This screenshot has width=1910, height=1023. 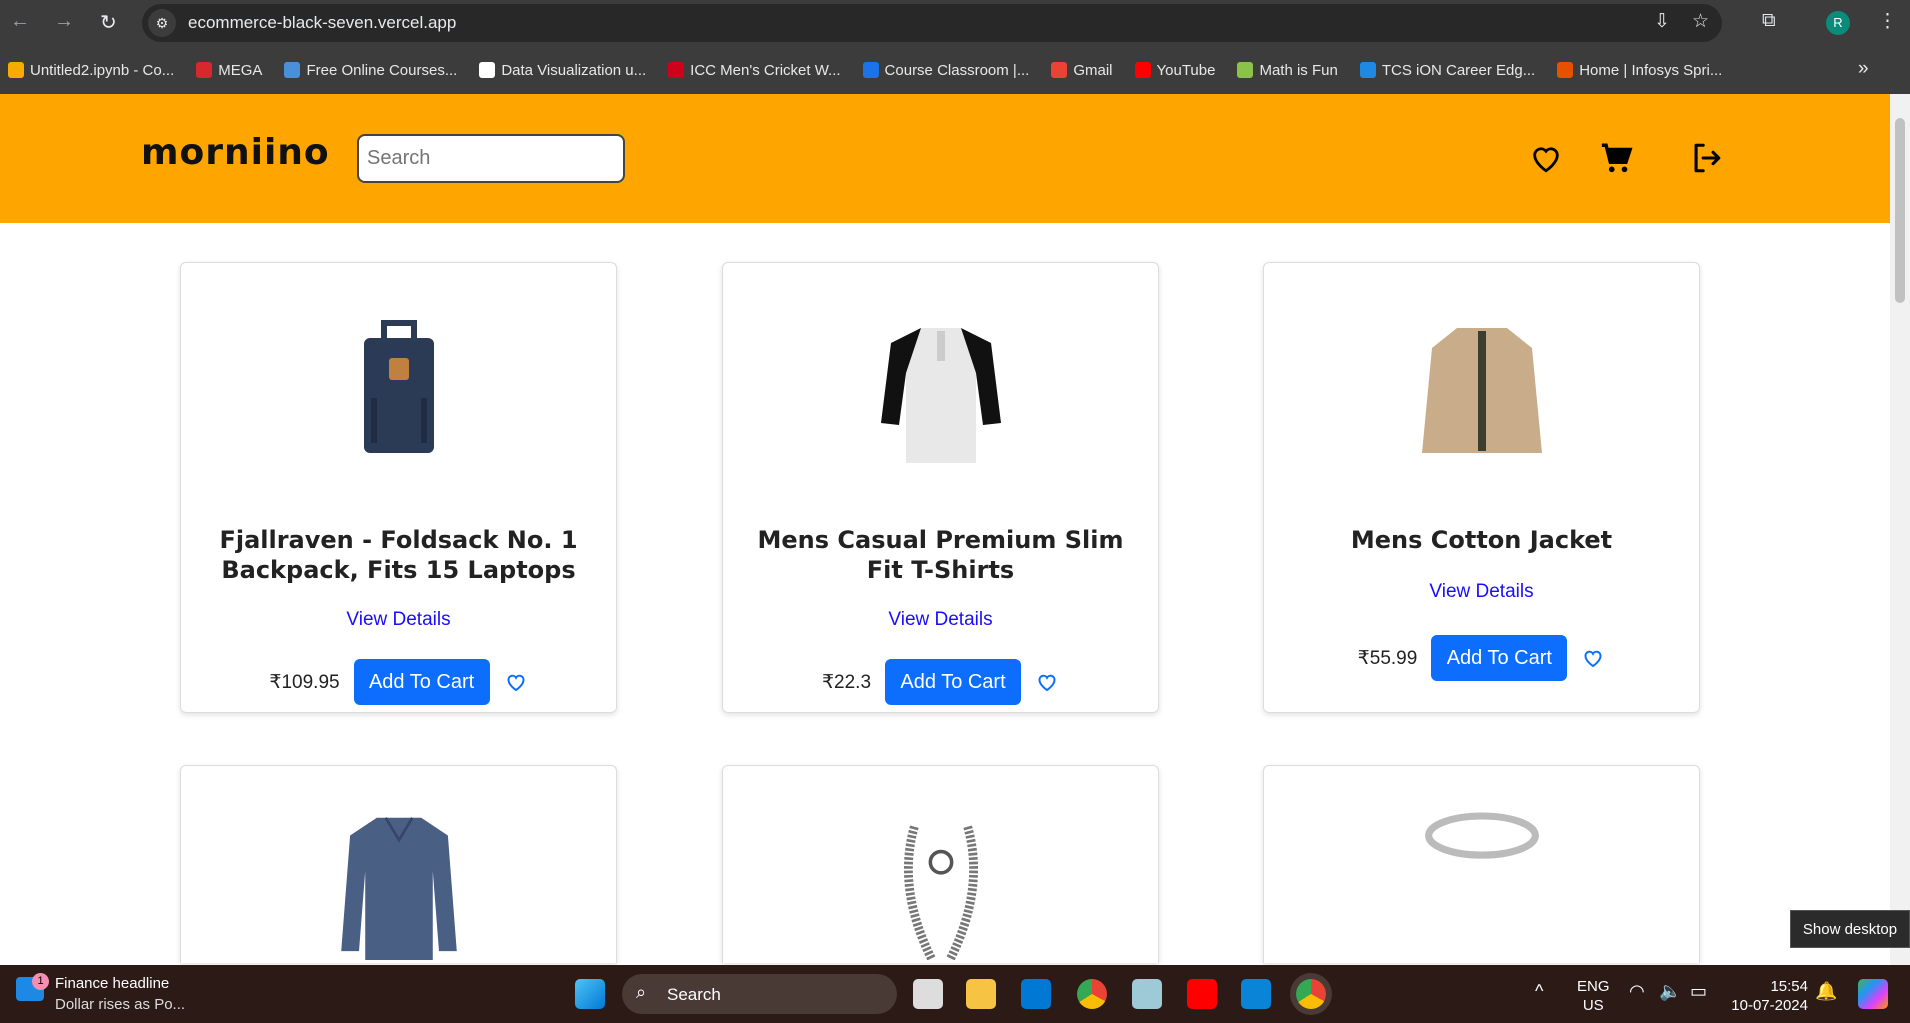 I want to click on page-scrollbar, so click(x=1900, y=529).